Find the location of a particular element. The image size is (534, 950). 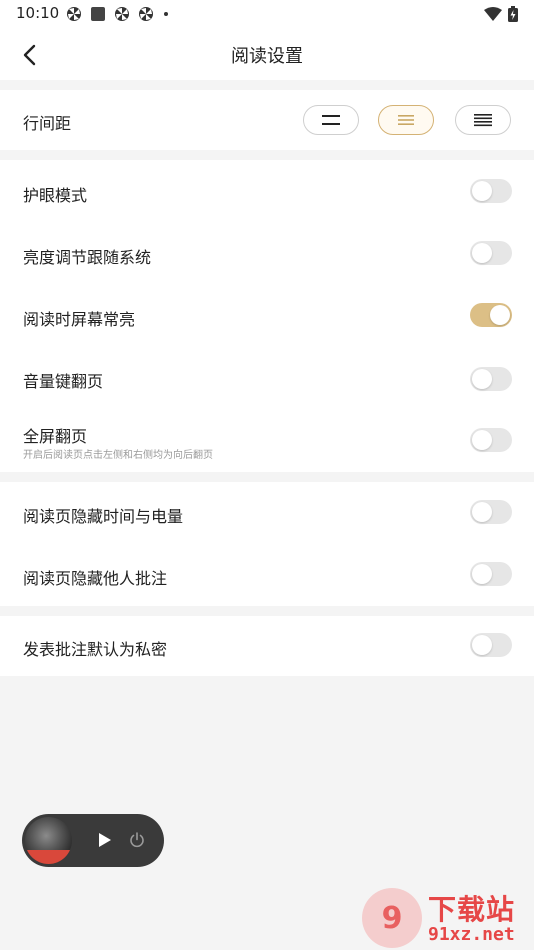

setting-row-hide-time: 阅读页隐藏时间与电量 is located at coordinates (267, 513).